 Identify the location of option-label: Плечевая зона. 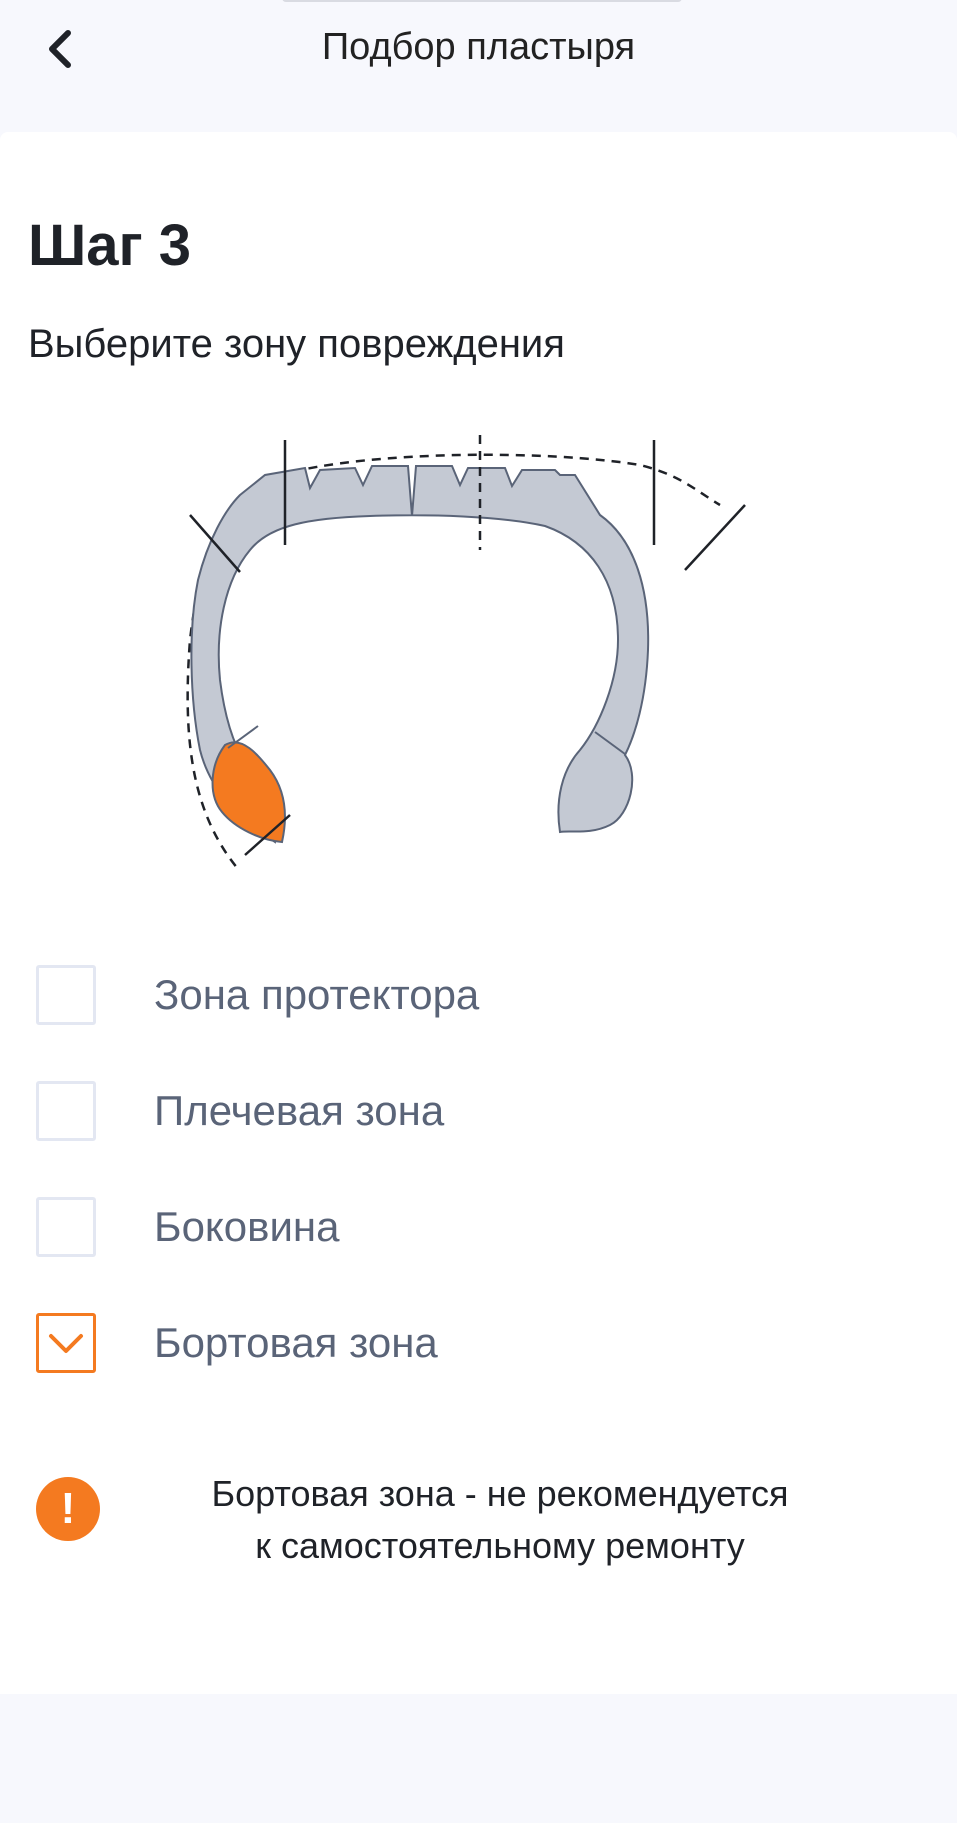
(299, 1110).